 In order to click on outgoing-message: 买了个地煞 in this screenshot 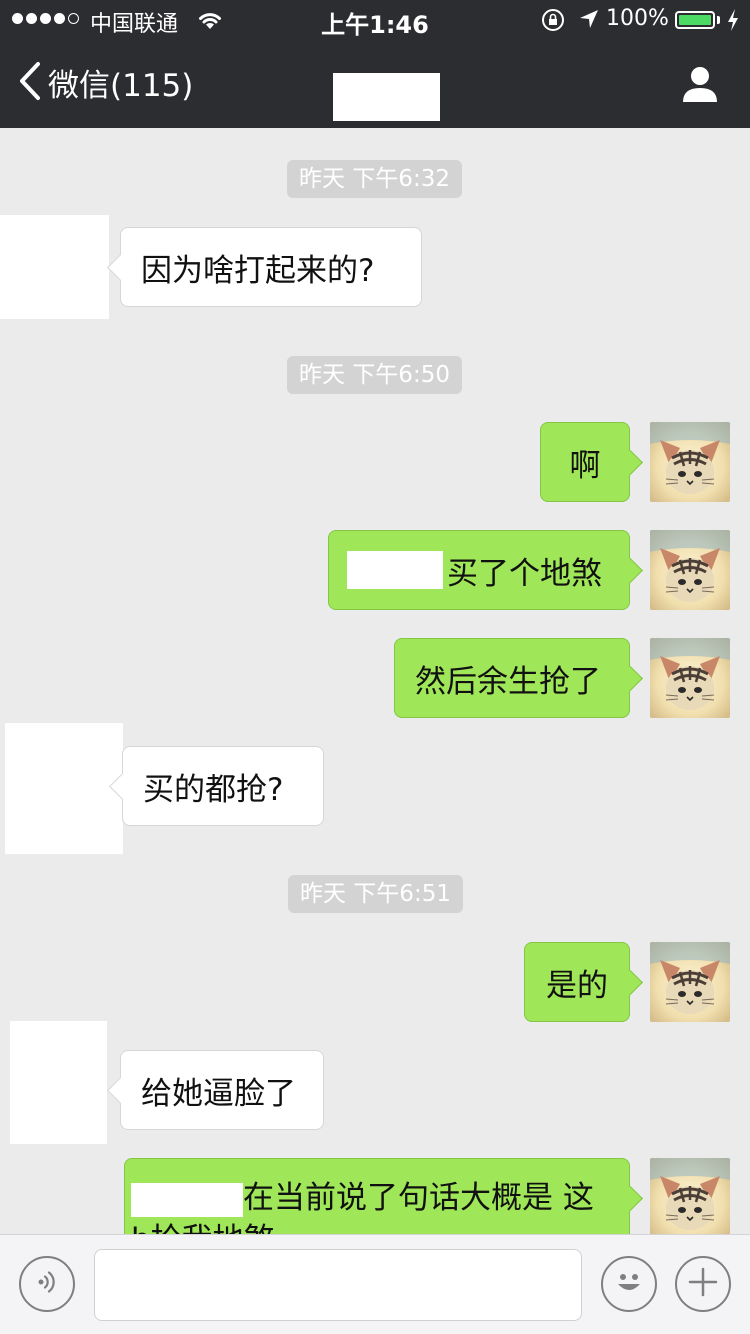, I will do `click(479, 570)`.